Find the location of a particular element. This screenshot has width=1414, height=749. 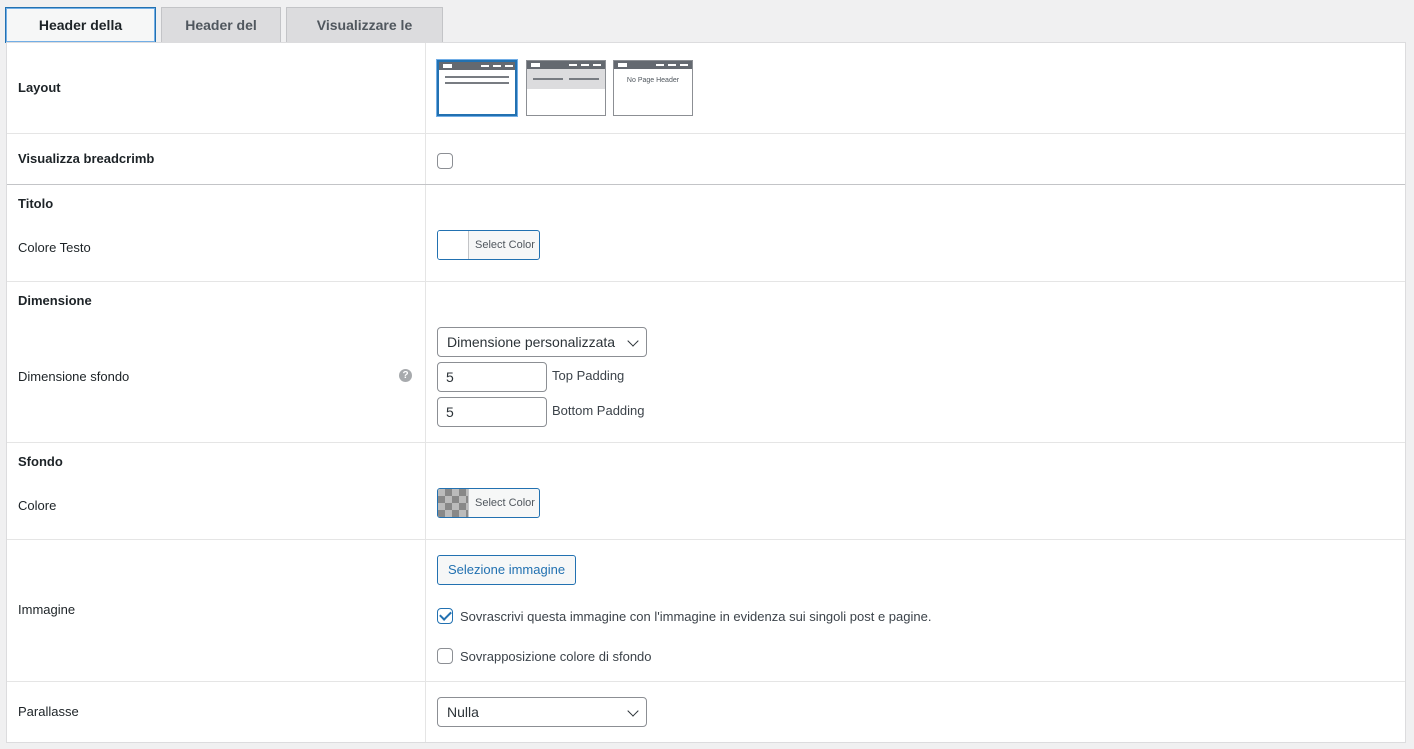

breadcrumb-checkbox is located at coordinates (445, 161).